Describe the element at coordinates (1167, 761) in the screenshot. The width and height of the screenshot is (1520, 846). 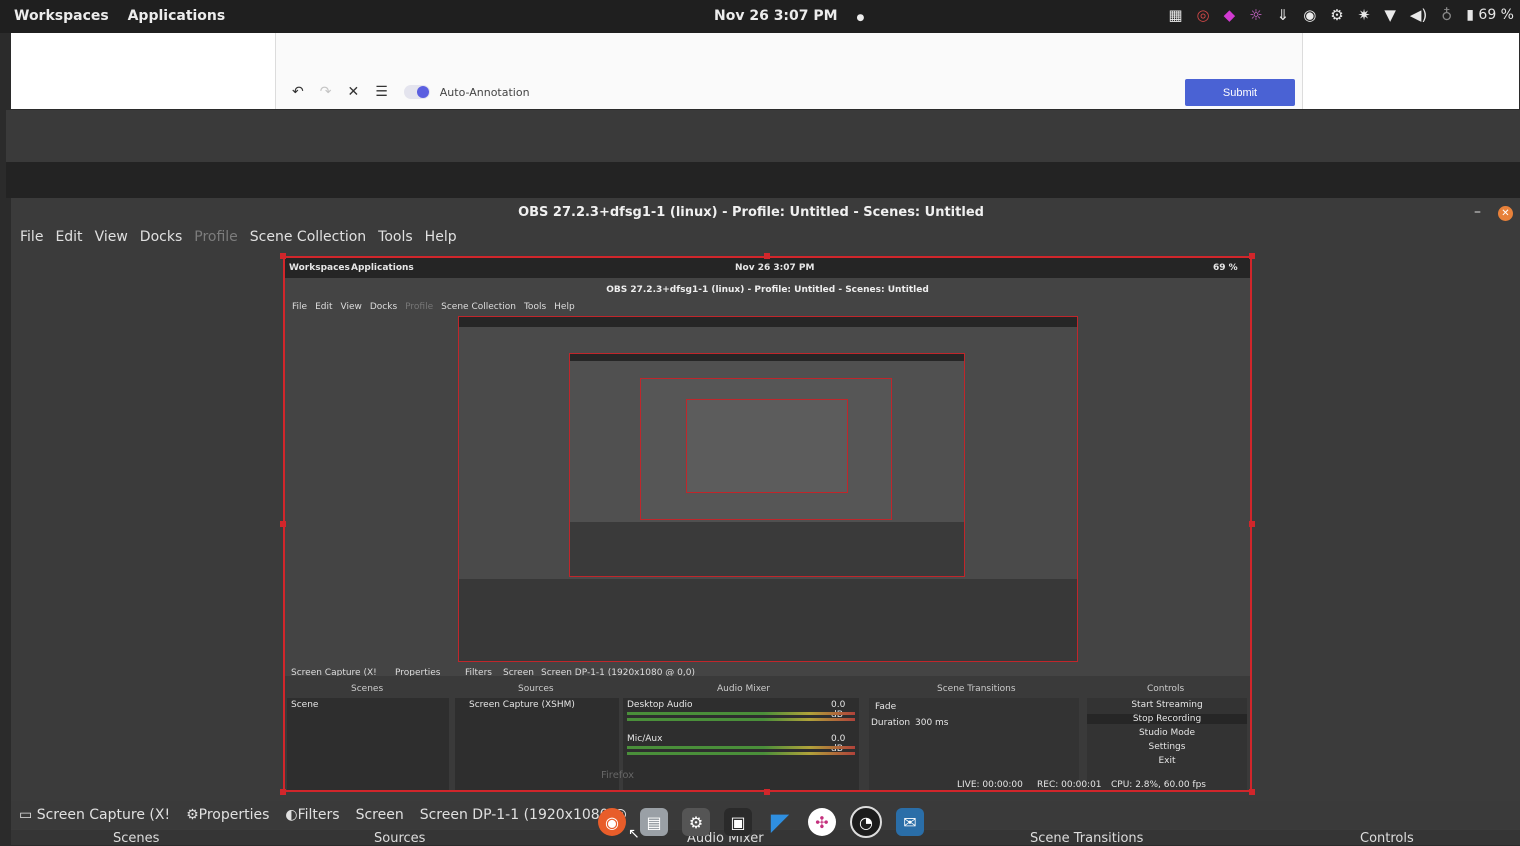
I see `nested-exit: Exit` at that location.